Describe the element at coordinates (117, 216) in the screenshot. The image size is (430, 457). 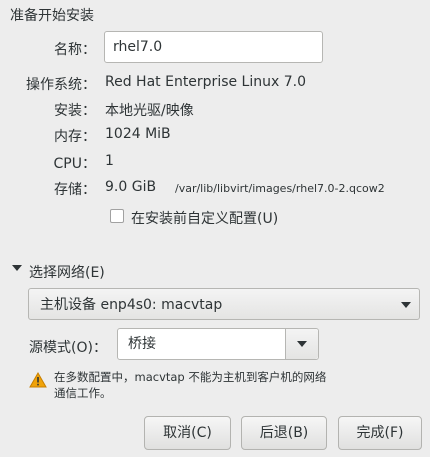
I see `customize-checkbox` at that location.